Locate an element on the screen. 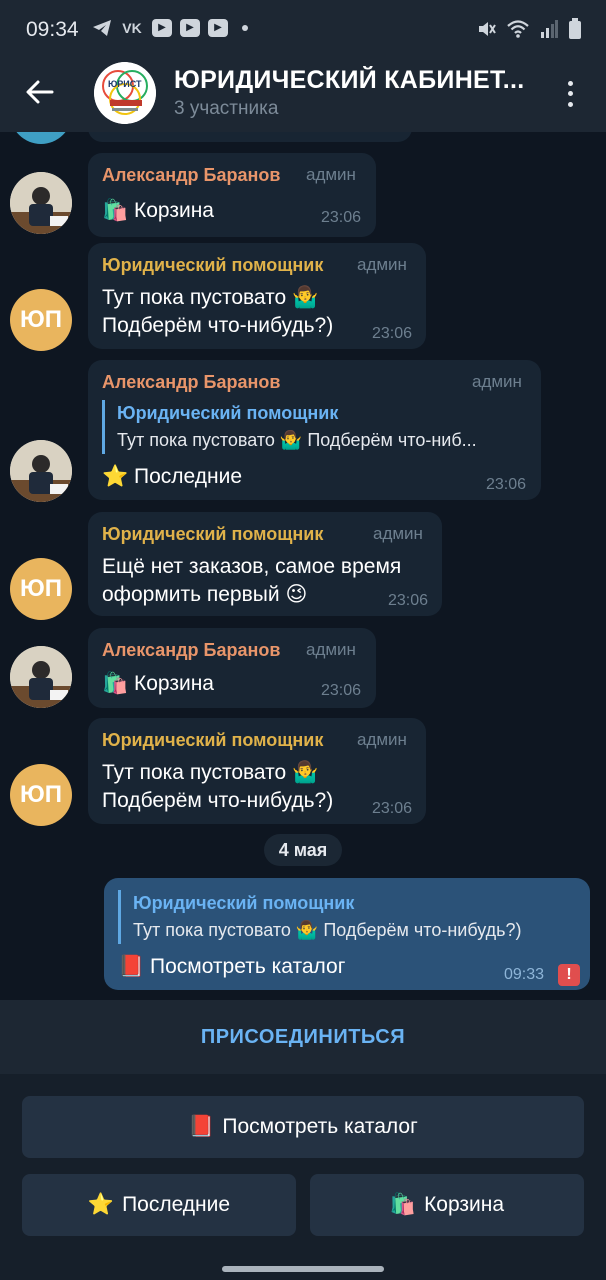 This screenshot has width=606, height=1280. catalog-button-label: Посмотреть каталог is located at coordinates (320, 1126).